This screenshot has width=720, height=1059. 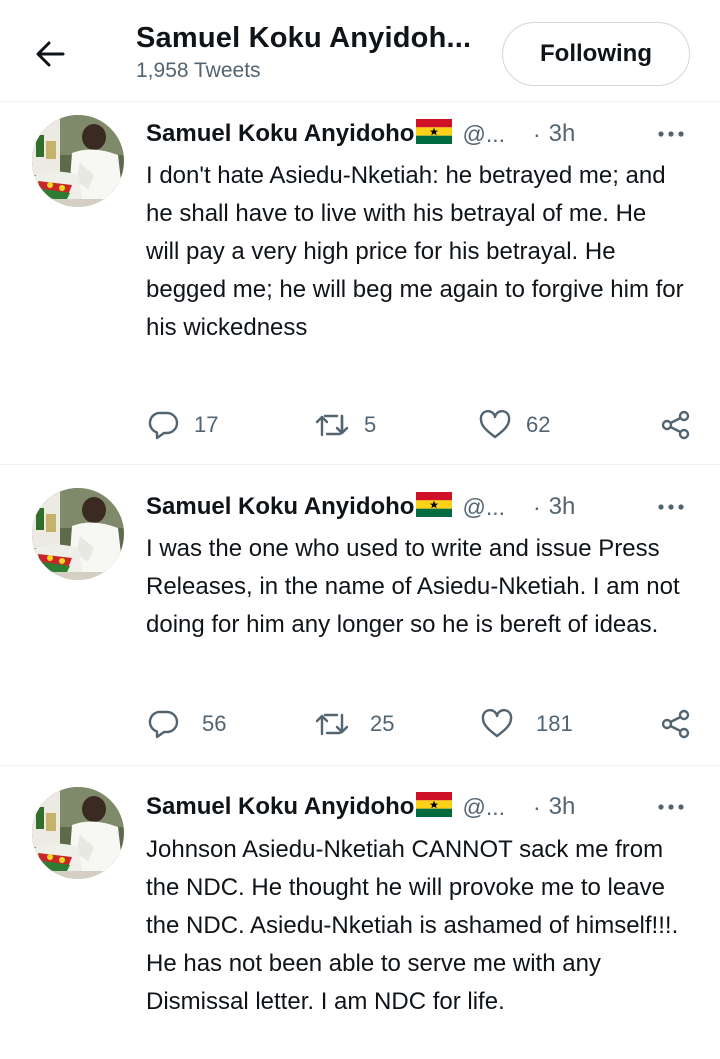 What do you see at coordinates (354, 724) in the screenshot?
I see `retweet-button: 25` at bounding box center [354, 724].